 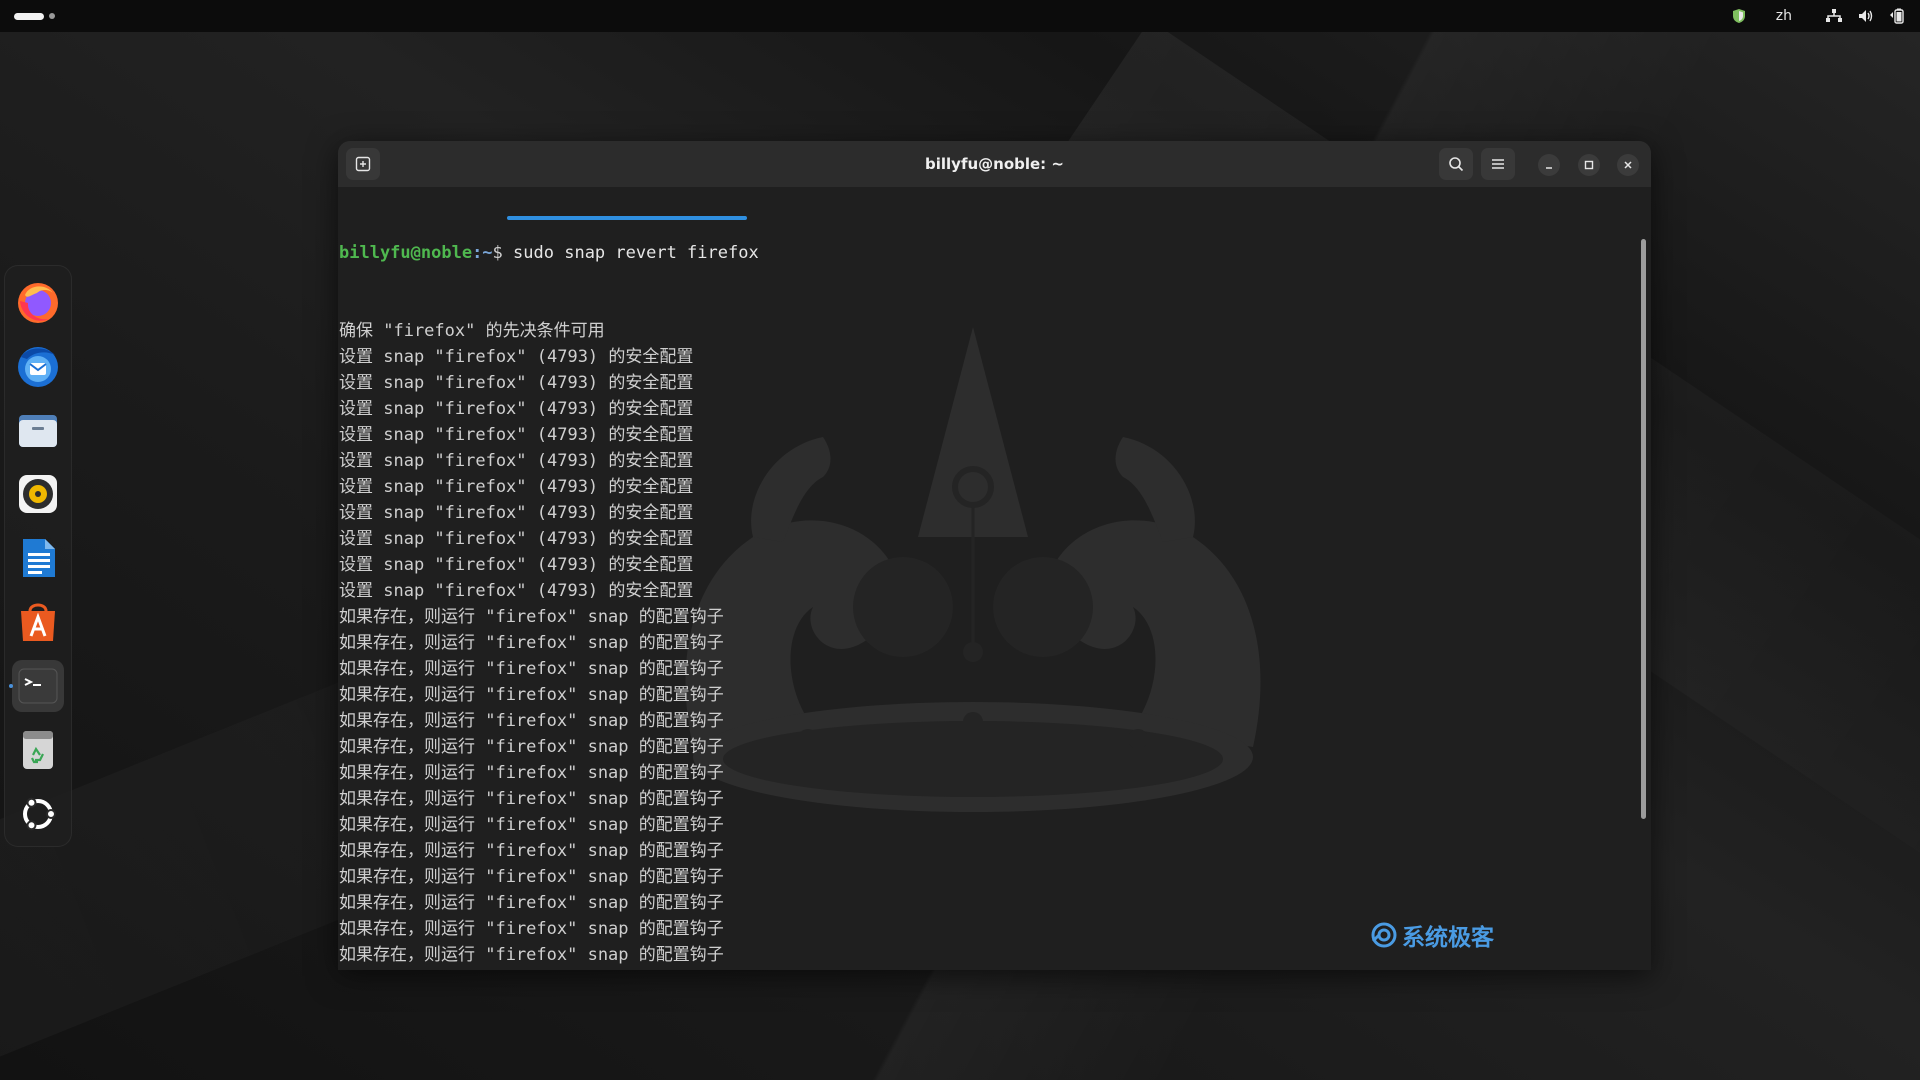 I want to click on ubuntu-logo-icon, so click(x=39, y=814).